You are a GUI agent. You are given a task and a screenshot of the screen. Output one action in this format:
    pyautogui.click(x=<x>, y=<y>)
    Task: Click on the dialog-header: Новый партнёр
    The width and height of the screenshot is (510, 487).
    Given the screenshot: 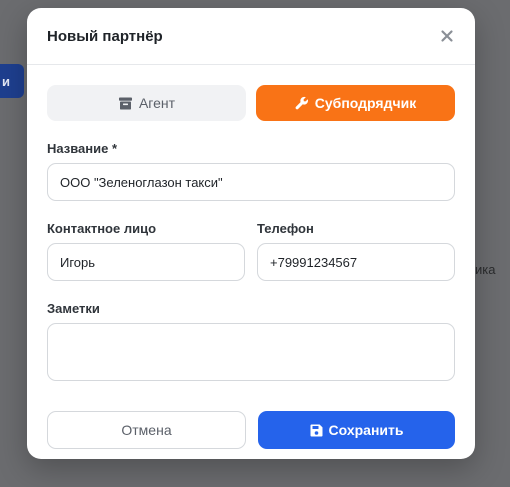 What is the action you would take?
    pyautogui.click(x=251, y=36)
    